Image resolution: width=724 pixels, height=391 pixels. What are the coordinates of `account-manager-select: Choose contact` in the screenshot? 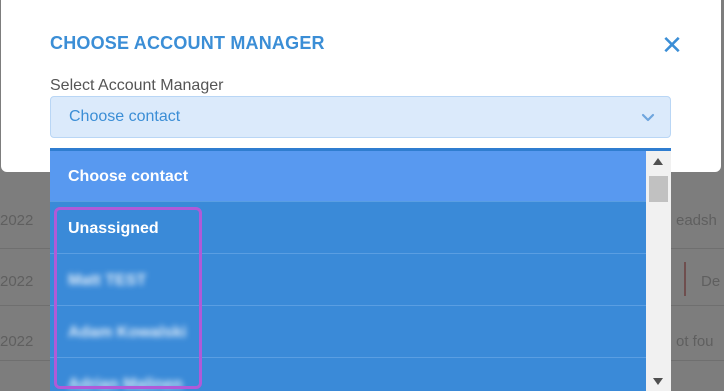 It's located at (360, 117).